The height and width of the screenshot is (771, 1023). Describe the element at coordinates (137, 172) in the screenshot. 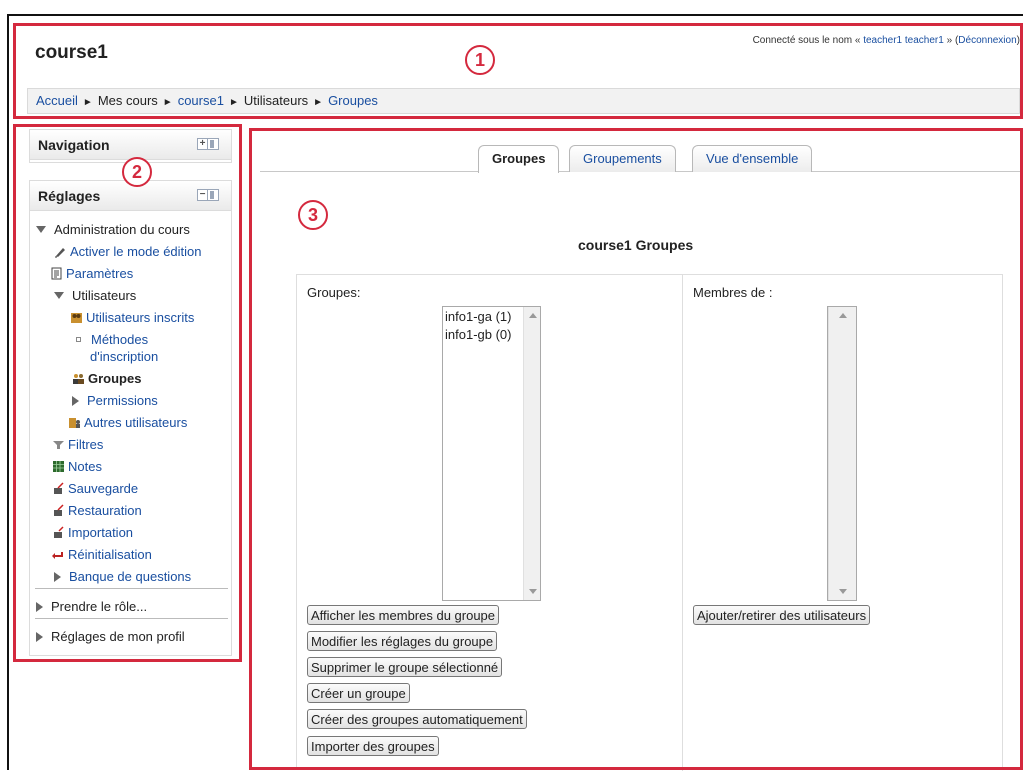

I see `annotation-badge: 2` at that location.